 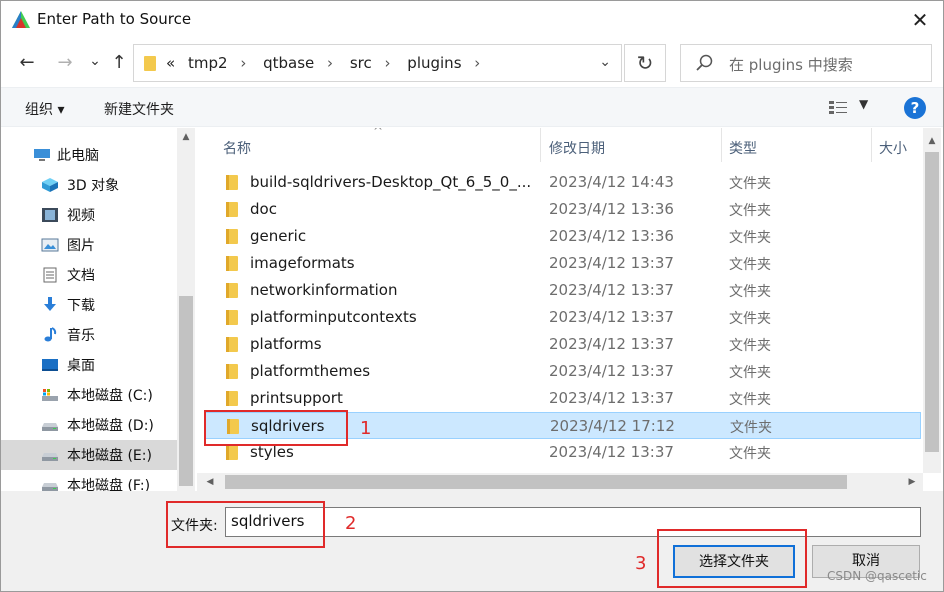 What do you see at coordinates (114, 19) in the screenshot?
I see `window-title: Enter Path to Source` at bounding box center [114, 19].